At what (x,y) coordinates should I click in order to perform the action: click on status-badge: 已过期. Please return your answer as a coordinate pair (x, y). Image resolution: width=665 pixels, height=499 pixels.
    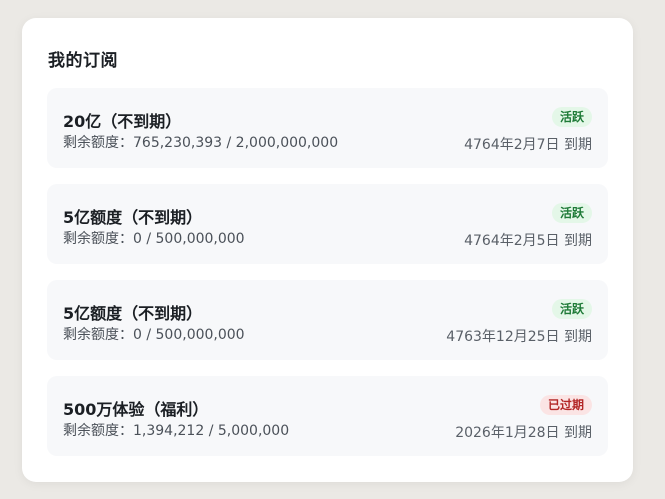
    Looking at the image, I should click on (565, 405).